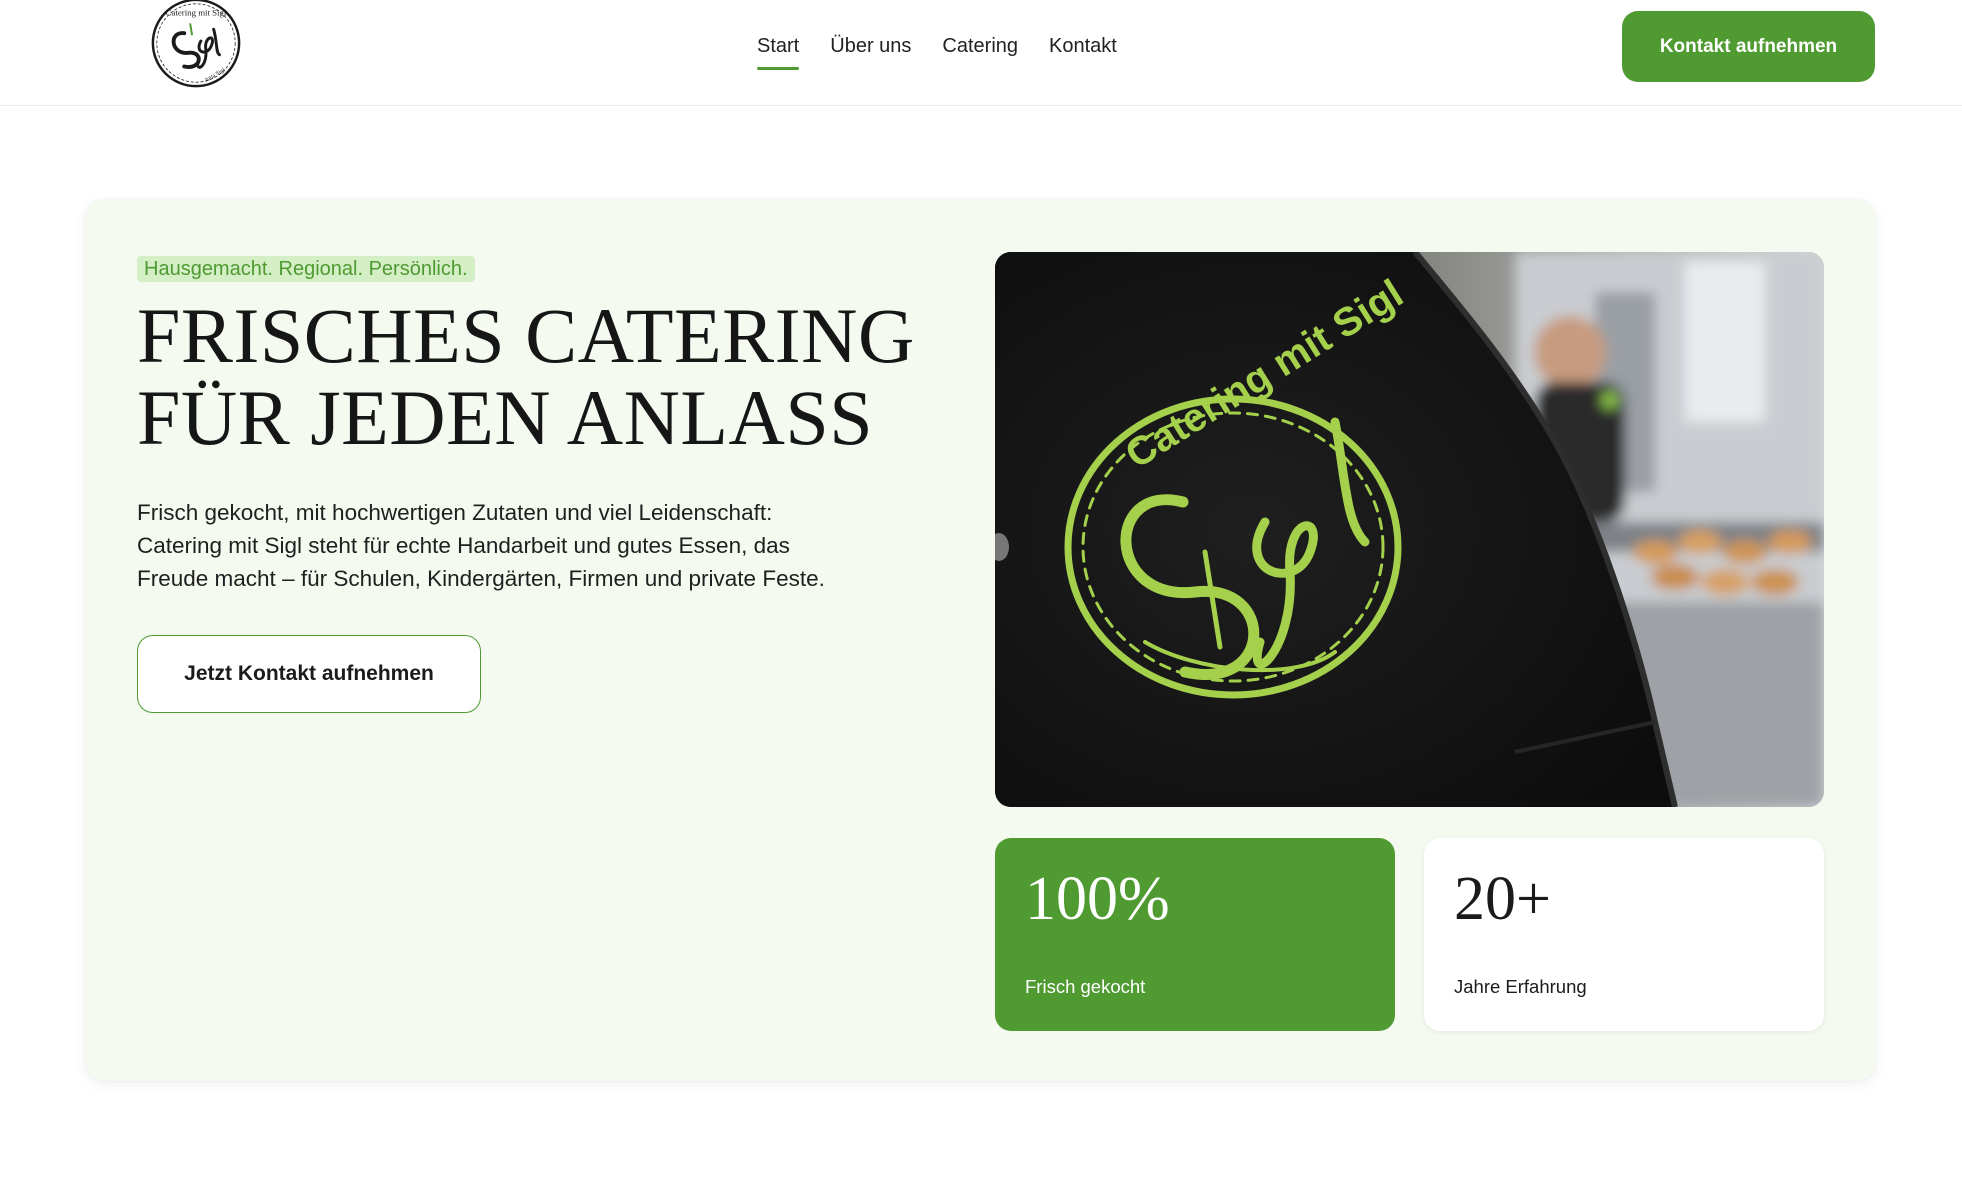 The width and height of the screenshot is (1962, 1182). I want to click on brand-logo: Catering mit Sigl Jutta Sigl, so click(196, 46).